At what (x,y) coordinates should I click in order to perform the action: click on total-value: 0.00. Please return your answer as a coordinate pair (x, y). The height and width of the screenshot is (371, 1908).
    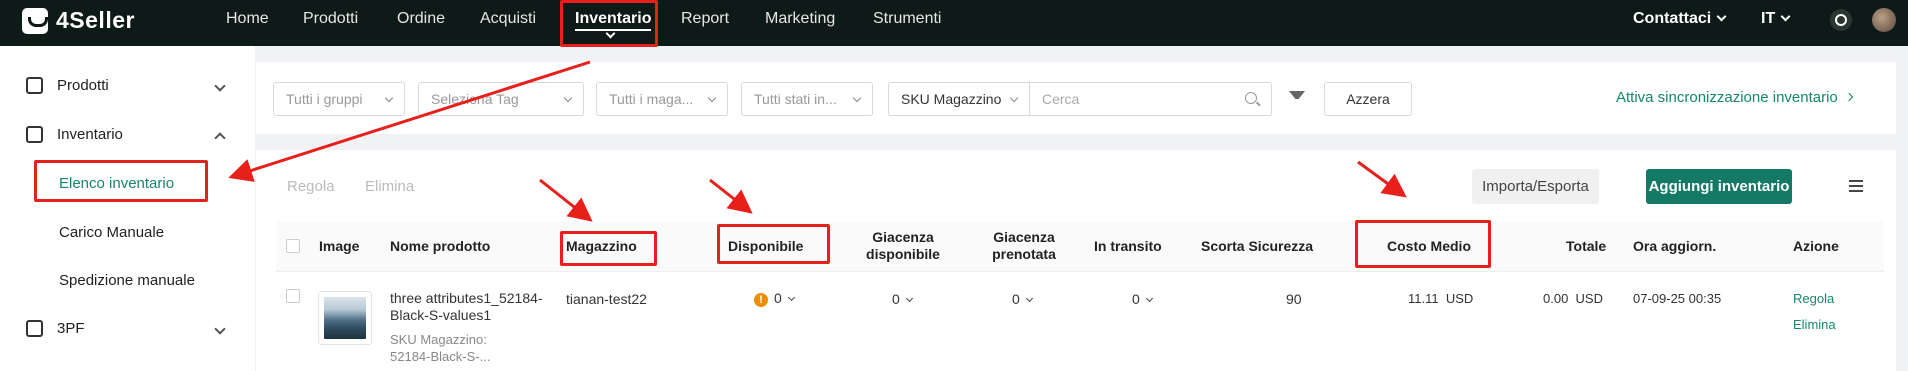
    Looking at the image, I should click on (1556, 298).